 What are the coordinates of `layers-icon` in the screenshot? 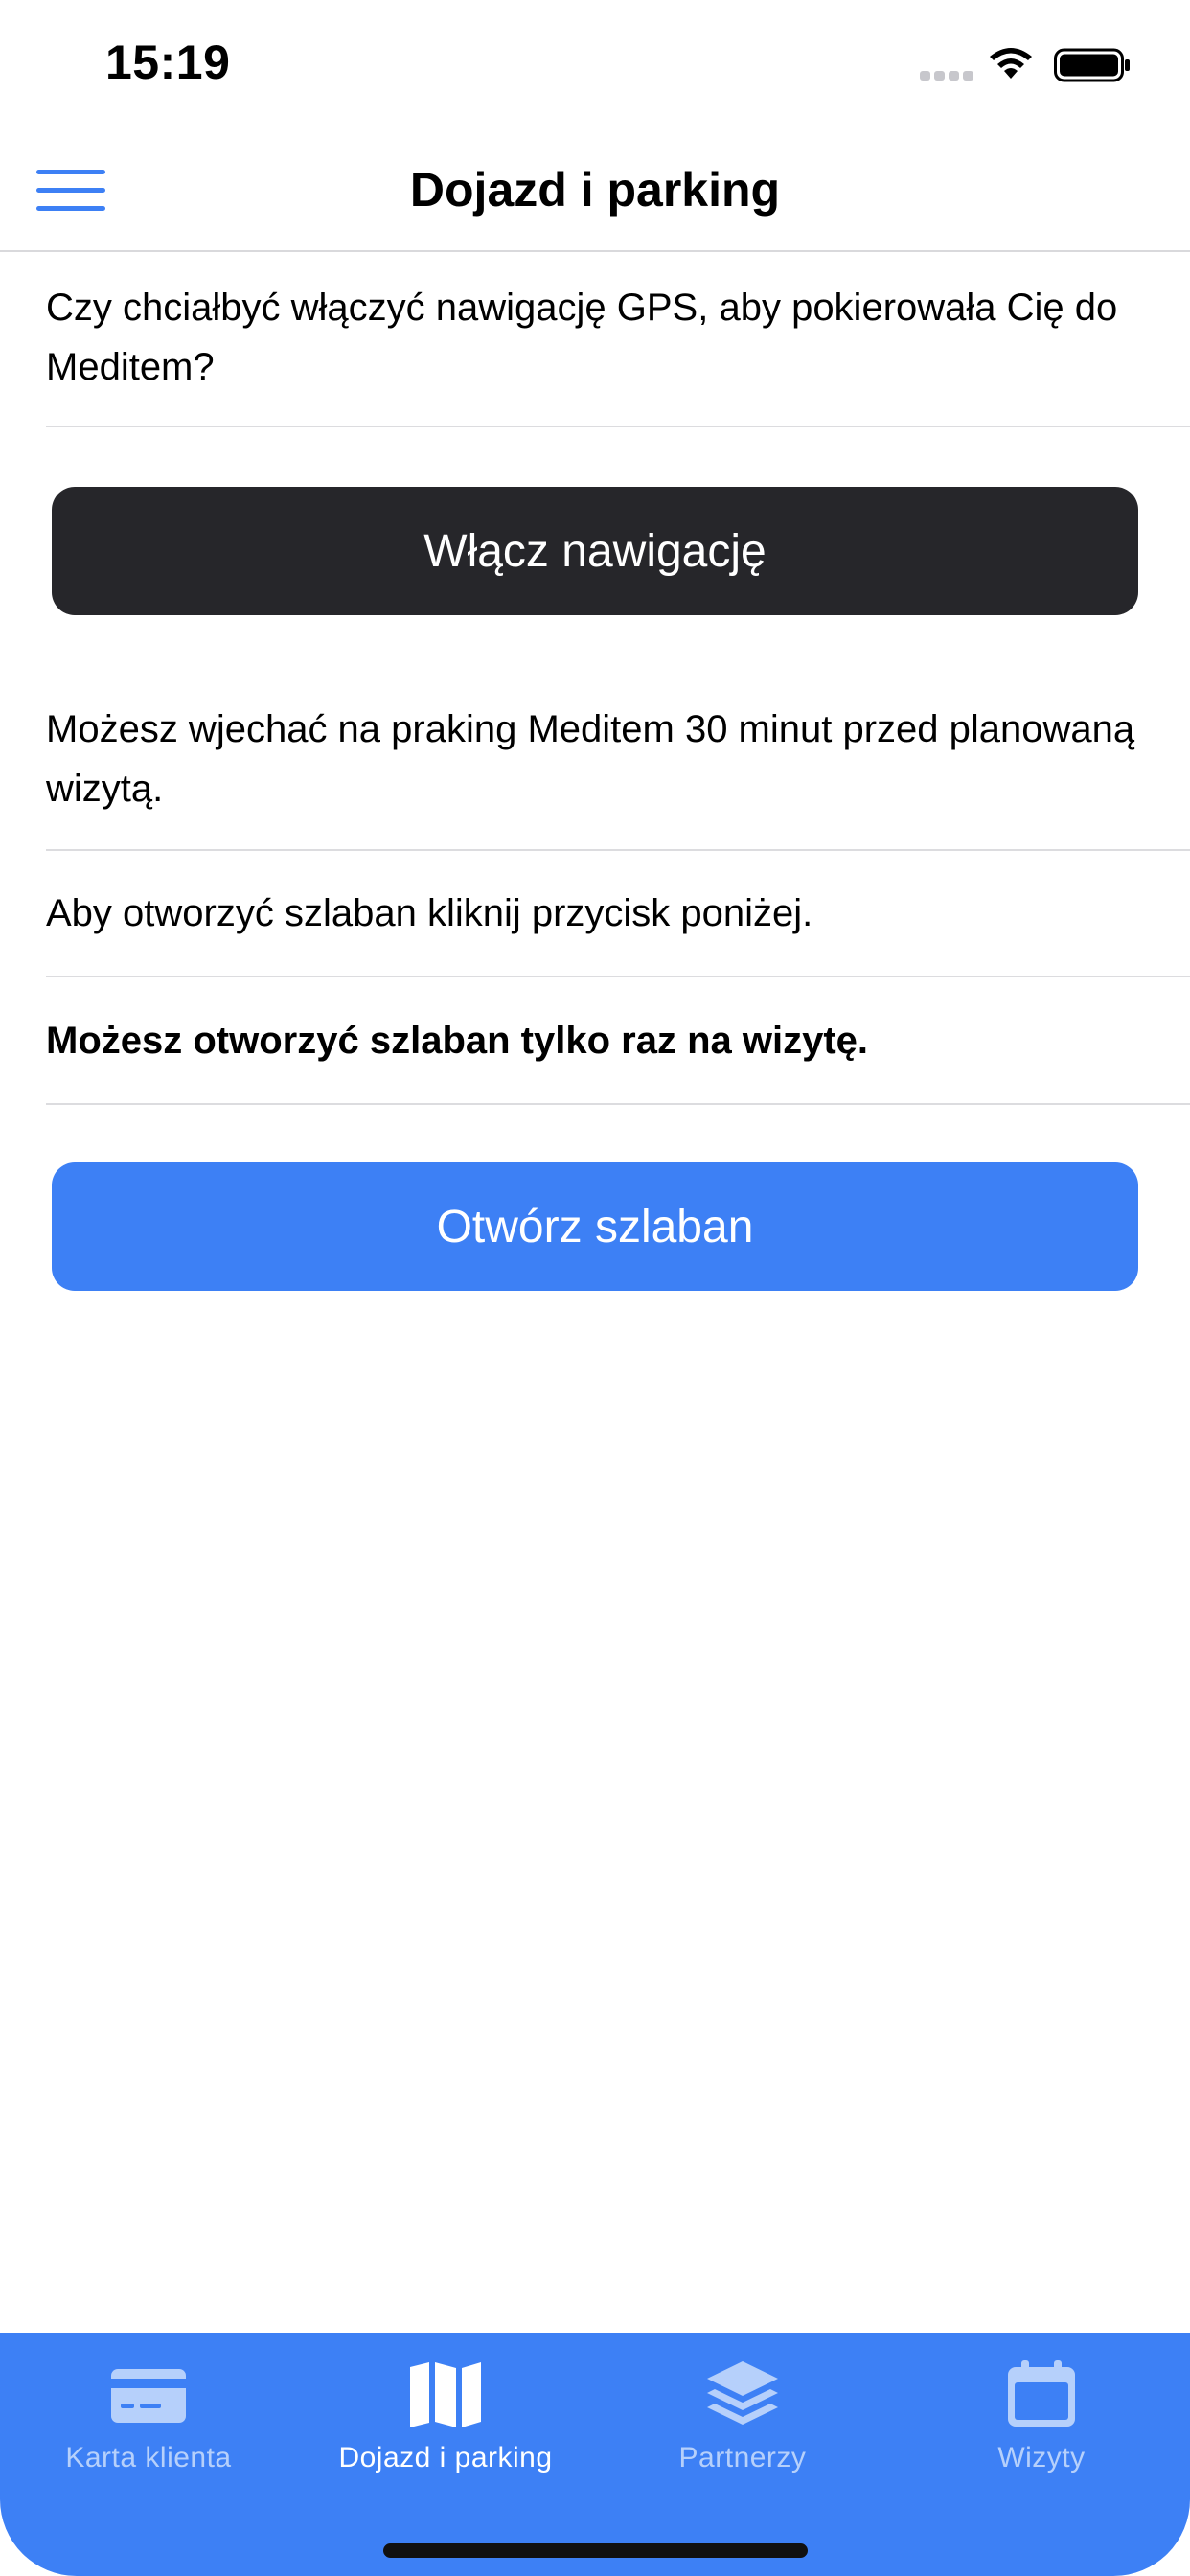 It's located at (743, 2393).